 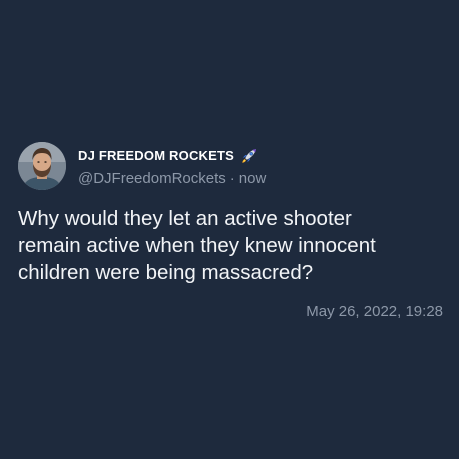 I want to click on avatar-image, so click(x=42, y=166).